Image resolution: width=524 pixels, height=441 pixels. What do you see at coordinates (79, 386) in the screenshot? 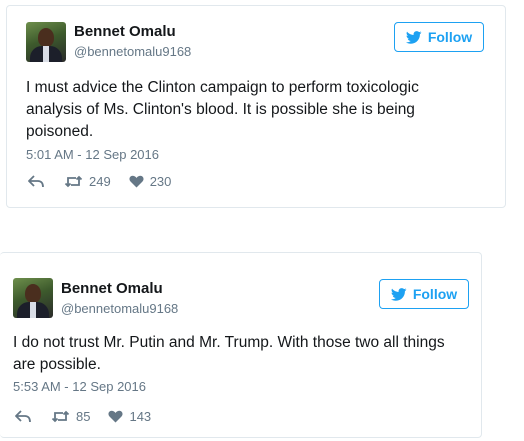
I see `tweet-timestamp: 5:53 AM - 12 Sep 2016` at bounding box center [79, 386].